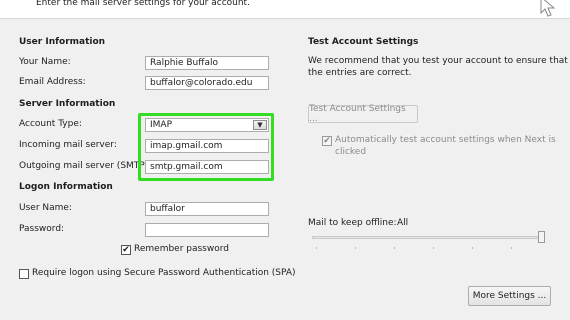 Image resolution: width=570 pixels, height=320 pixels. I want to click on email-field: buffalor@colorado.edu, so click(207, 83).